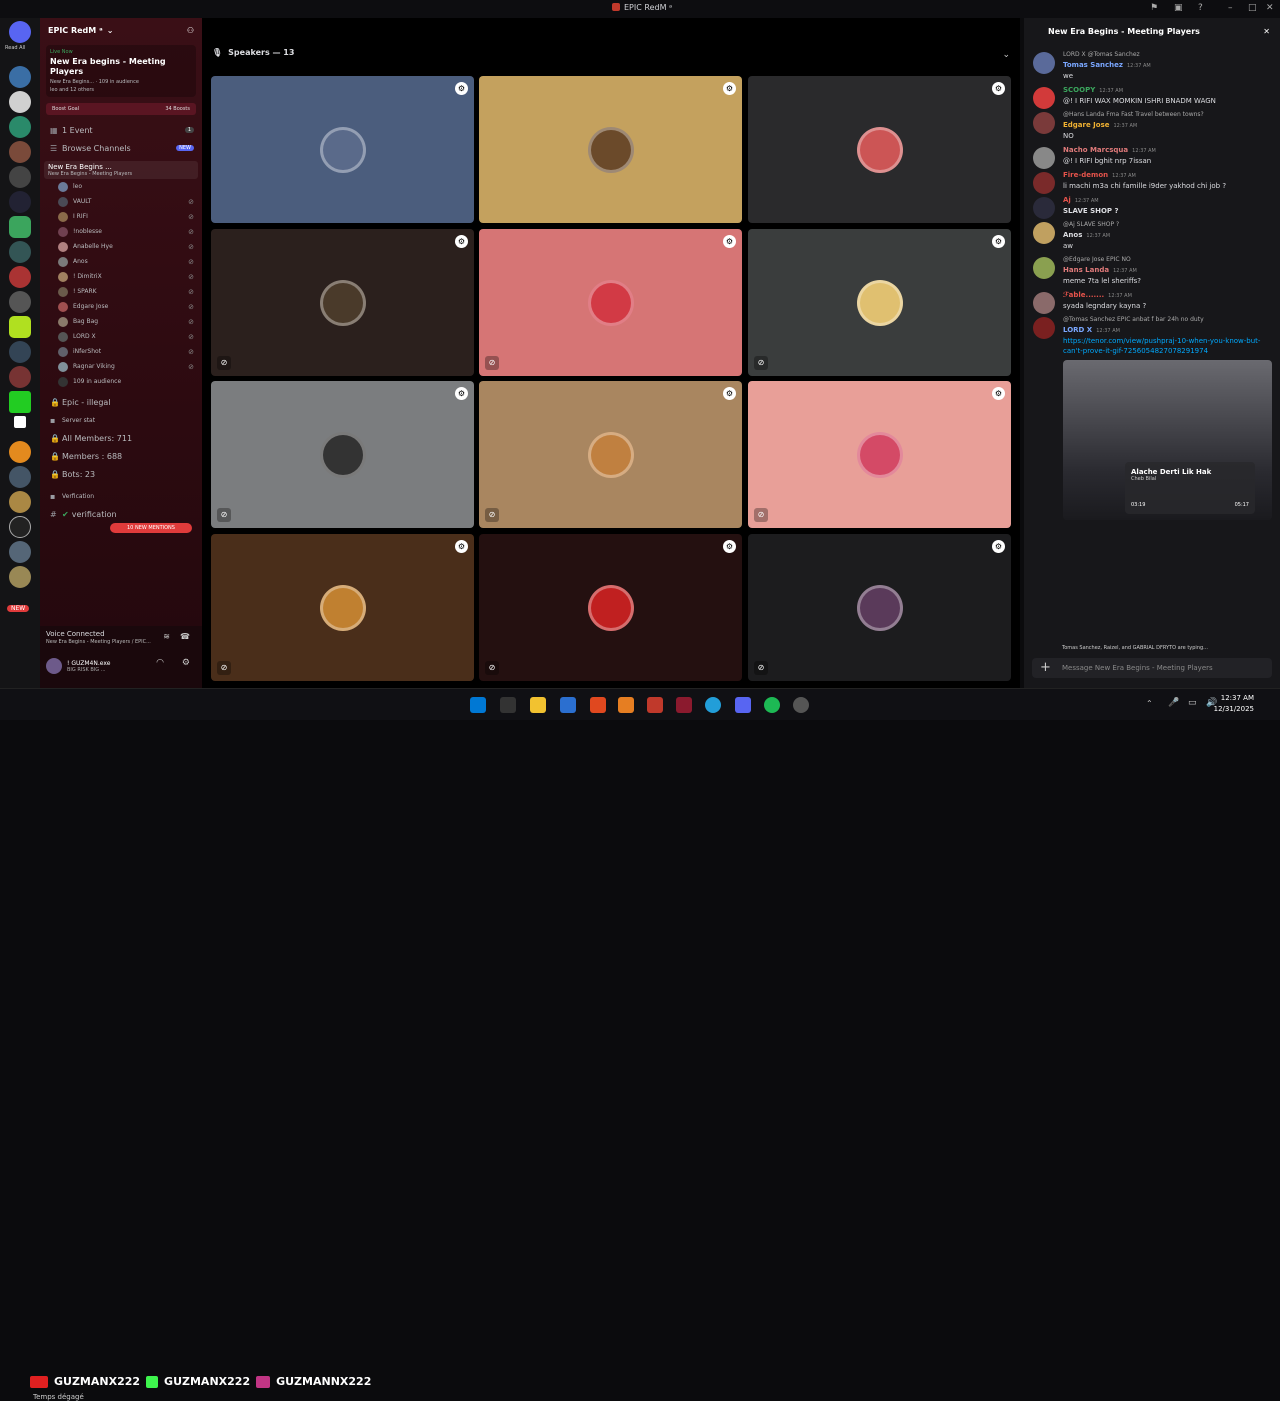  What do you see at coordinates (1200, 8) in the screenshot?
I see `help-icon: ?` at bounding box center [1200, 8].